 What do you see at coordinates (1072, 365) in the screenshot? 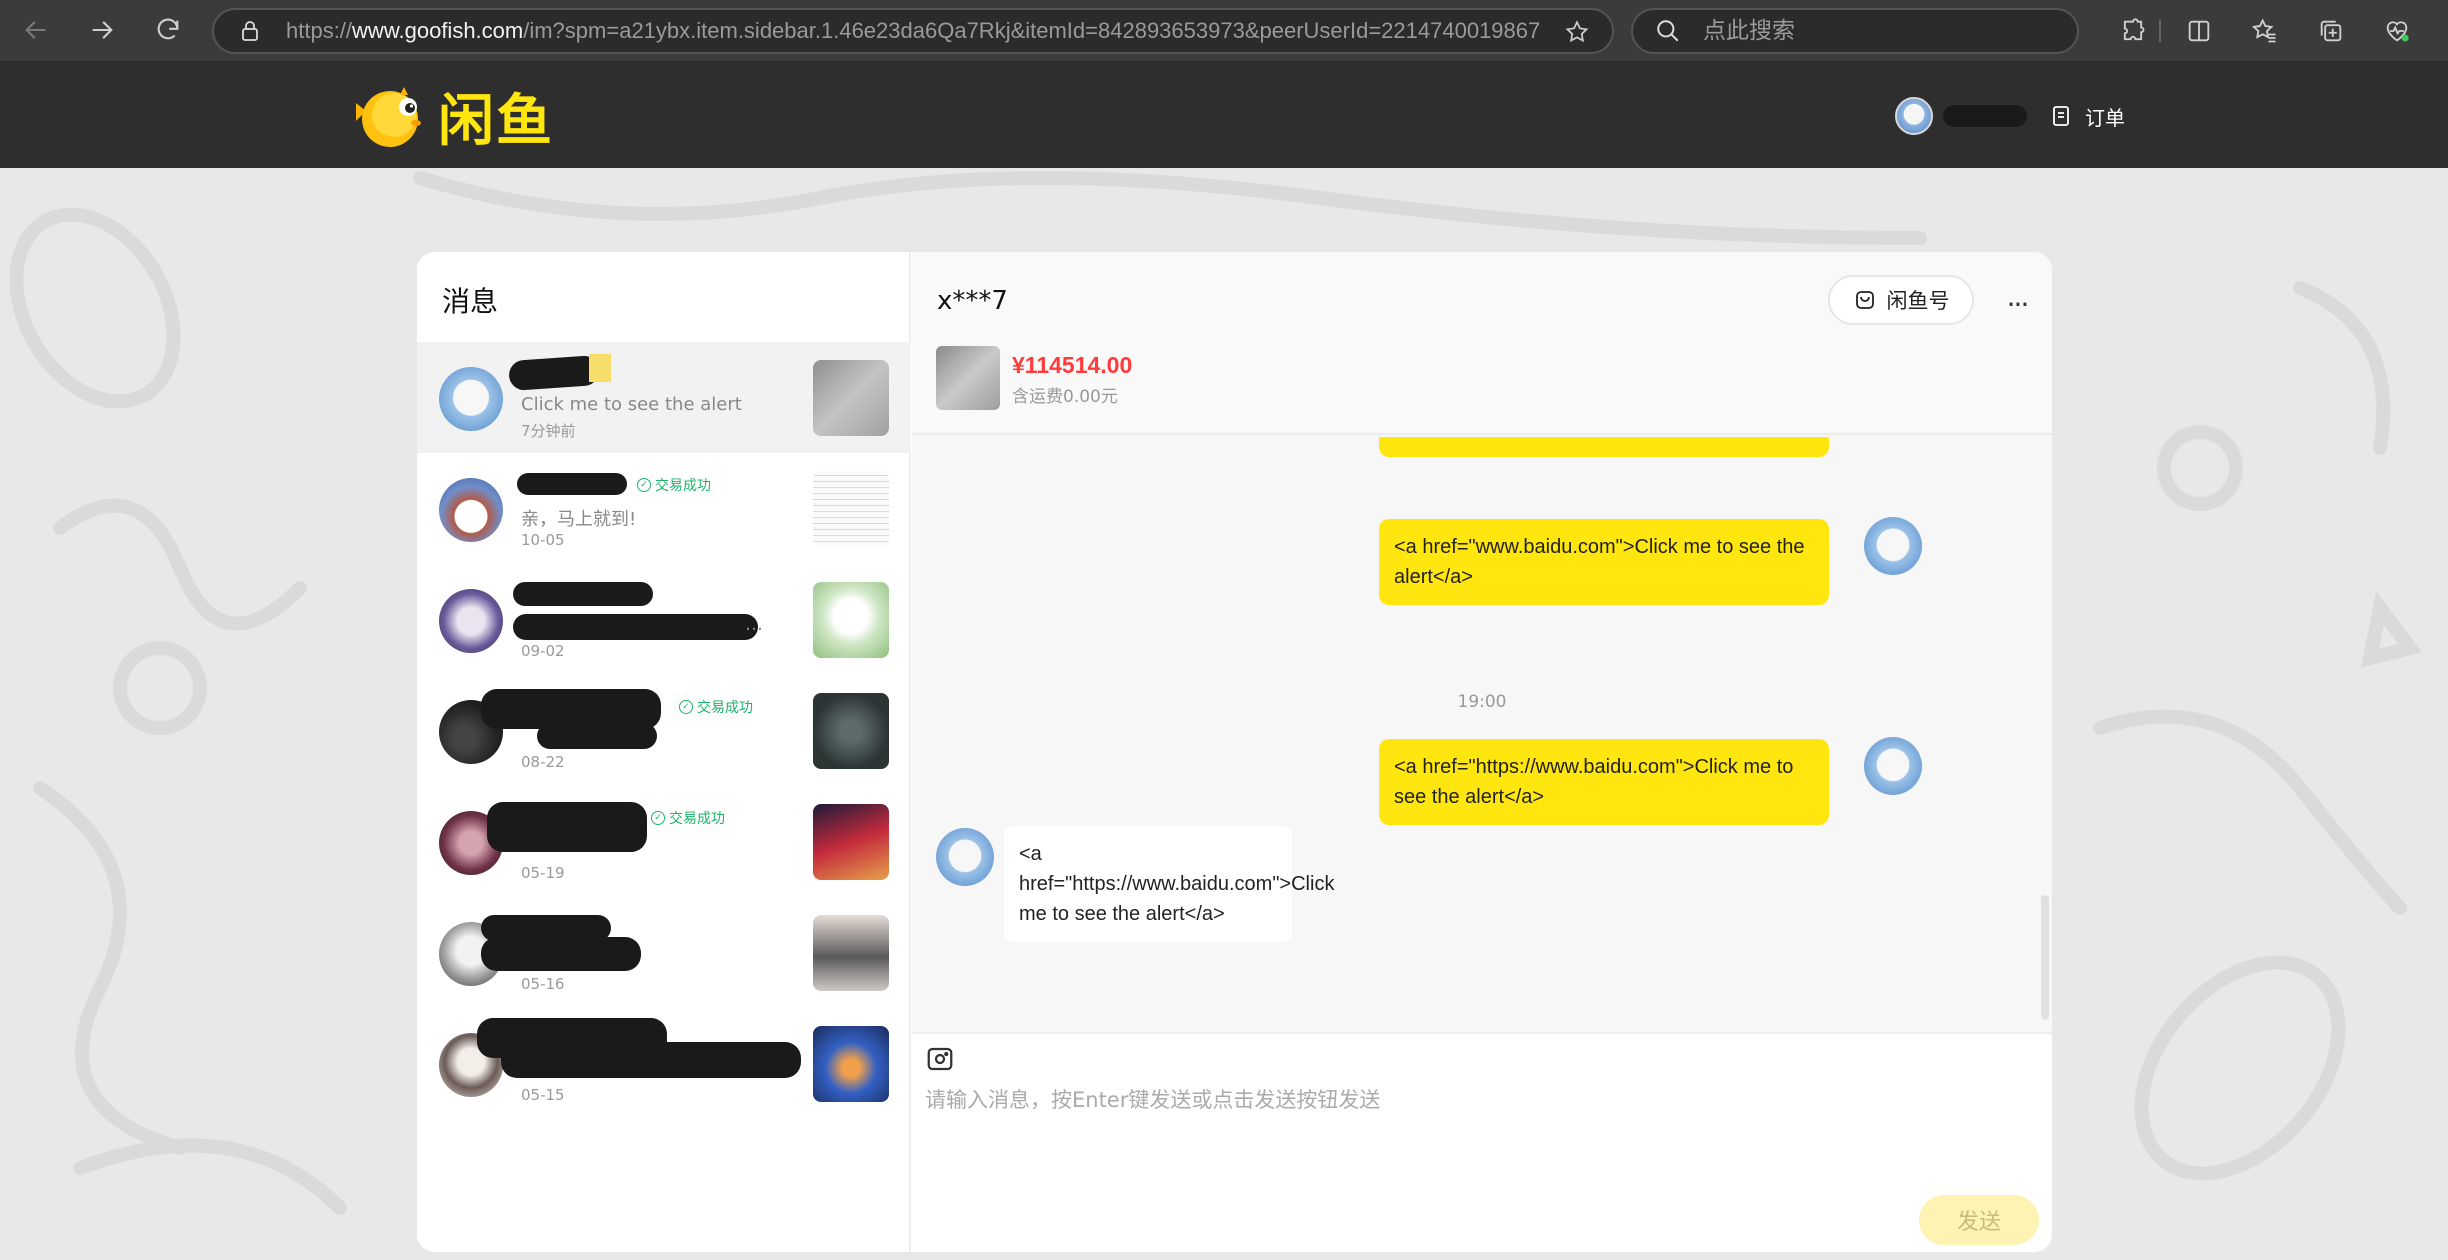
I see `item-price: ¥114514.00` at bounding box center [1072, 365].